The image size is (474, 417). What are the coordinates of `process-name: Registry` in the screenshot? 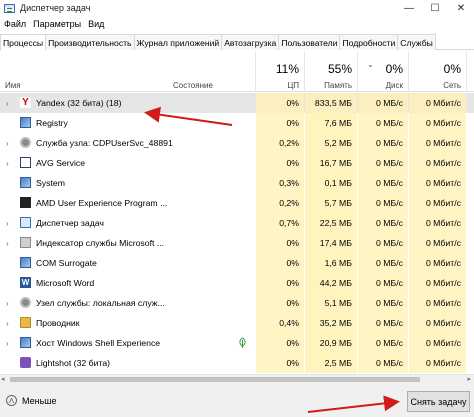 It's located at (52, 123).